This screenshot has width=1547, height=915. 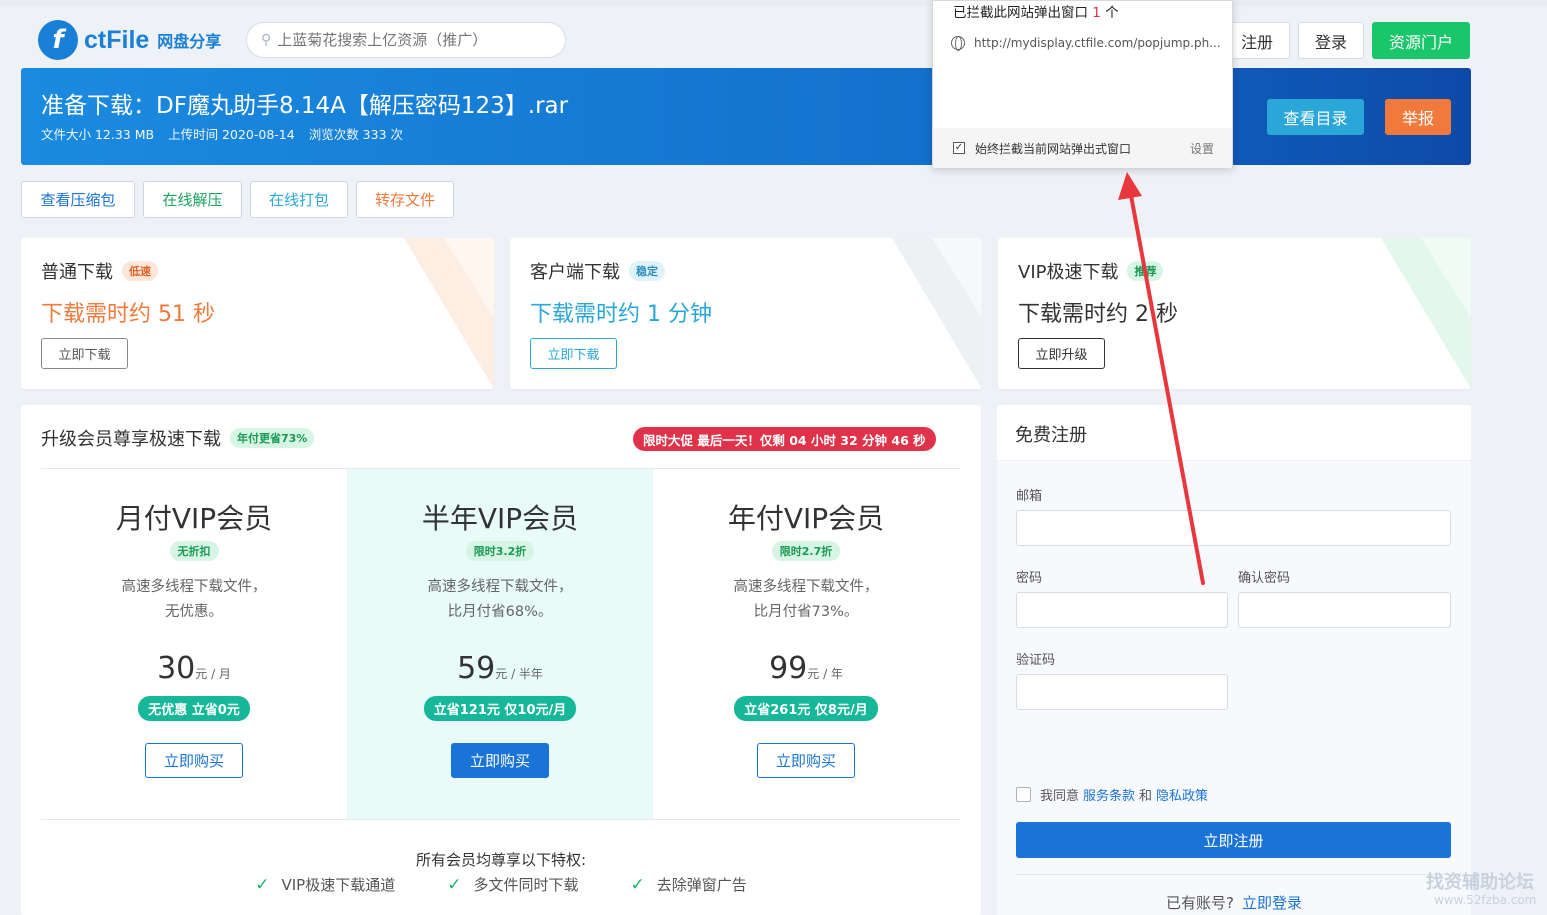 I want to click on buy-halfyear-button: 立即购买, so click(x=500, y=760).